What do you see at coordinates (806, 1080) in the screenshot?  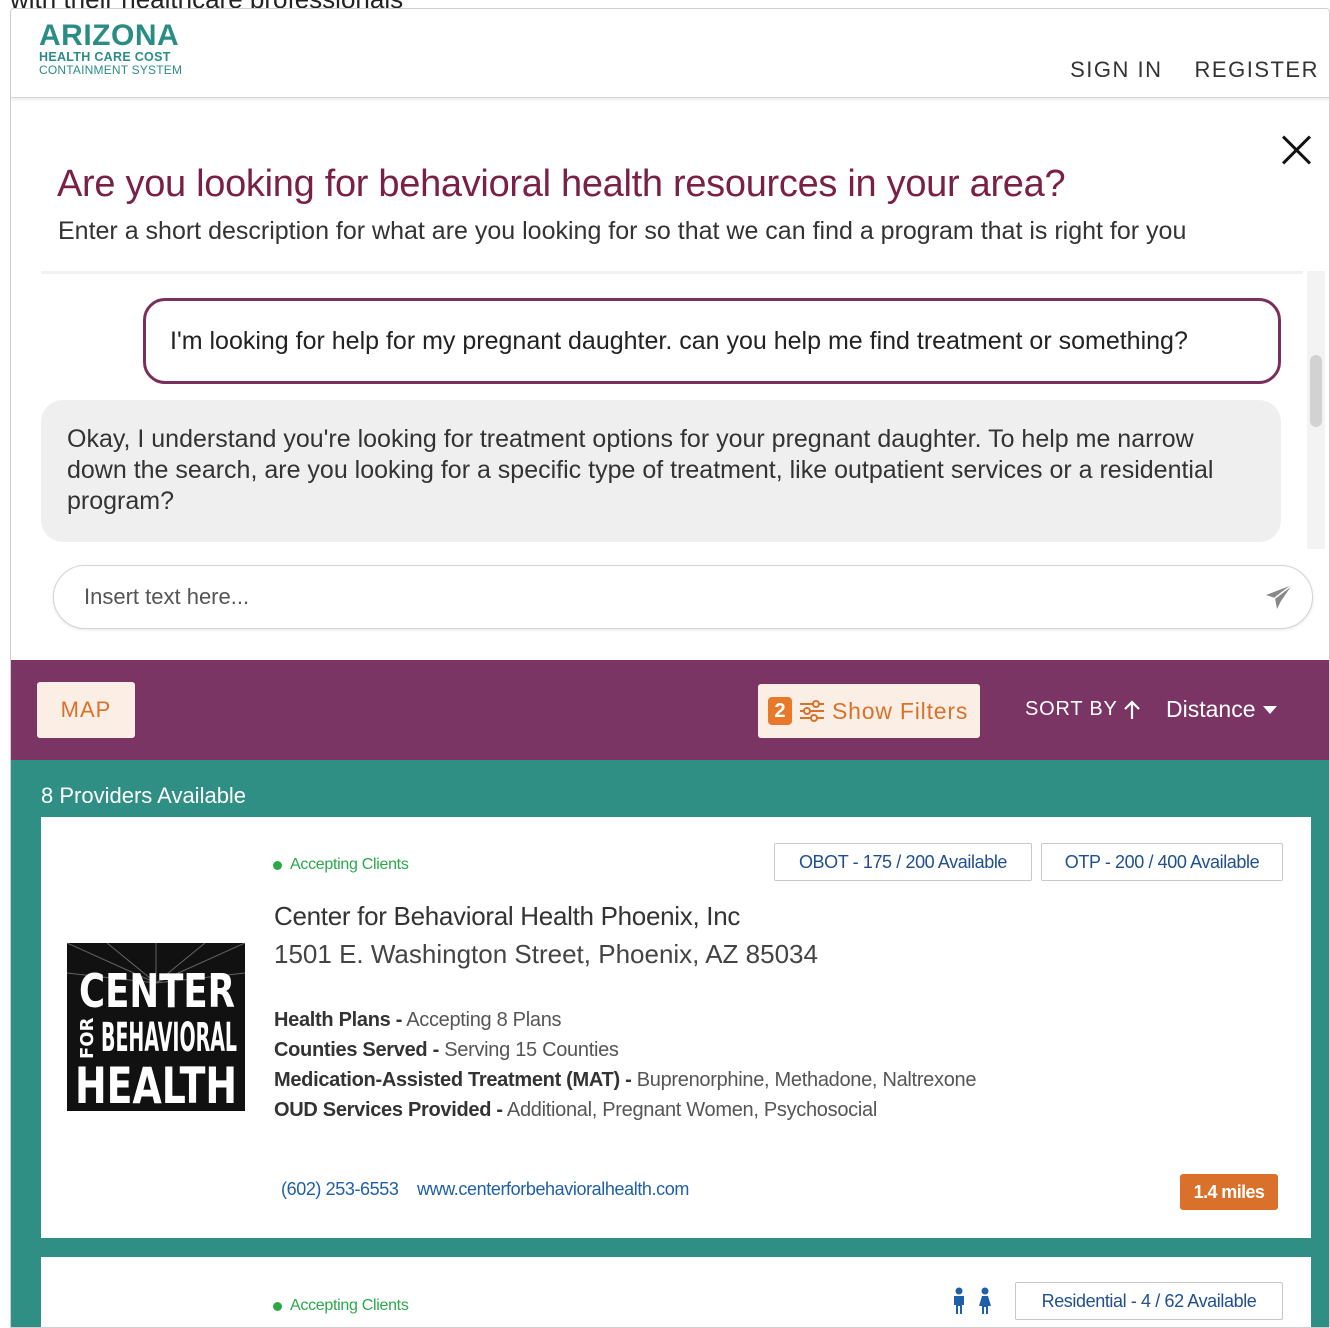 I see `detail-value: Buprenorphine, Methadone, Naltrexone` at bounding box center [806, 1080].